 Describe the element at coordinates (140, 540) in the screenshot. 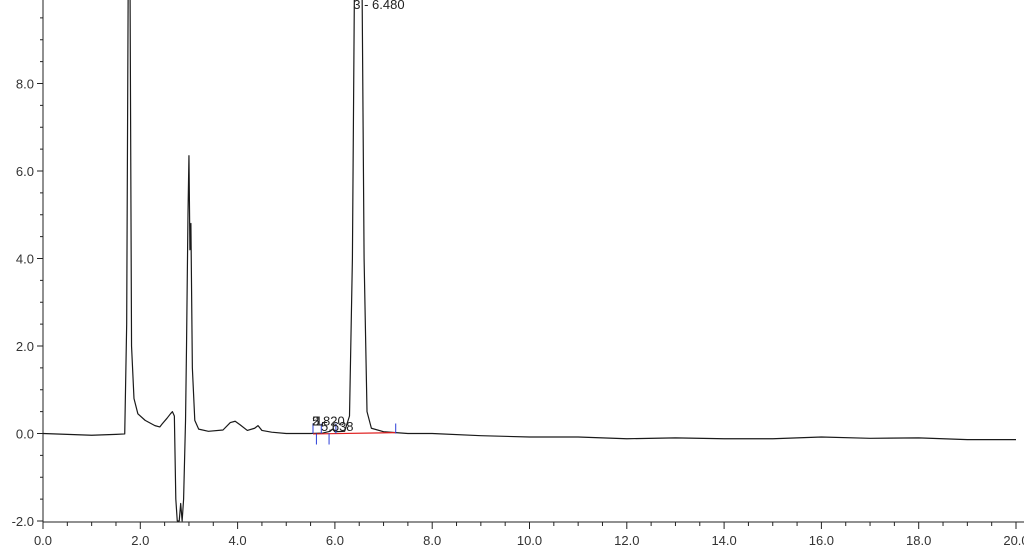

I see `x-tick-label: 2.0` at that location.